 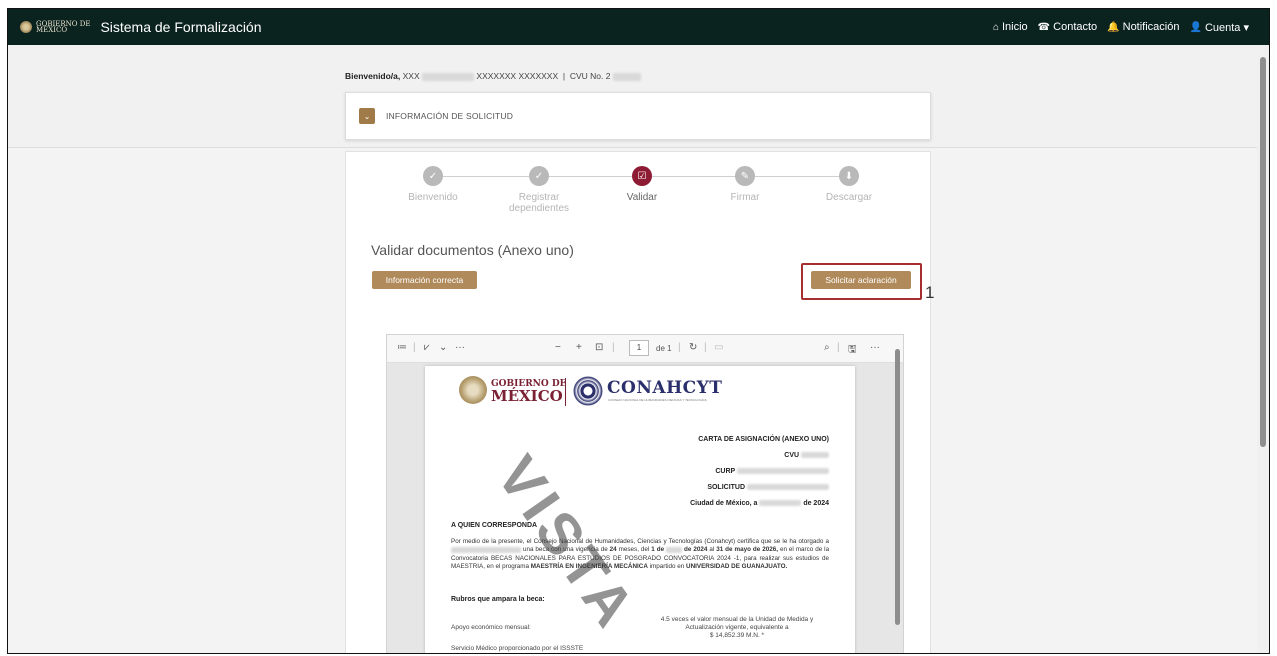 I want to click on start-day: 1 de, so click(x=658, y=550).